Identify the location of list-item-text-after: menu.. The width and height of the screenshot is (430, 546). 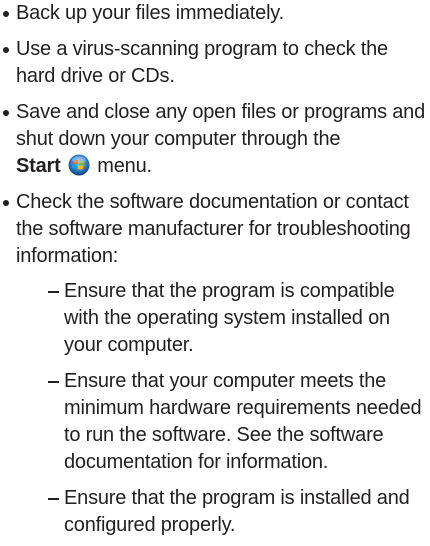
(124, 166).